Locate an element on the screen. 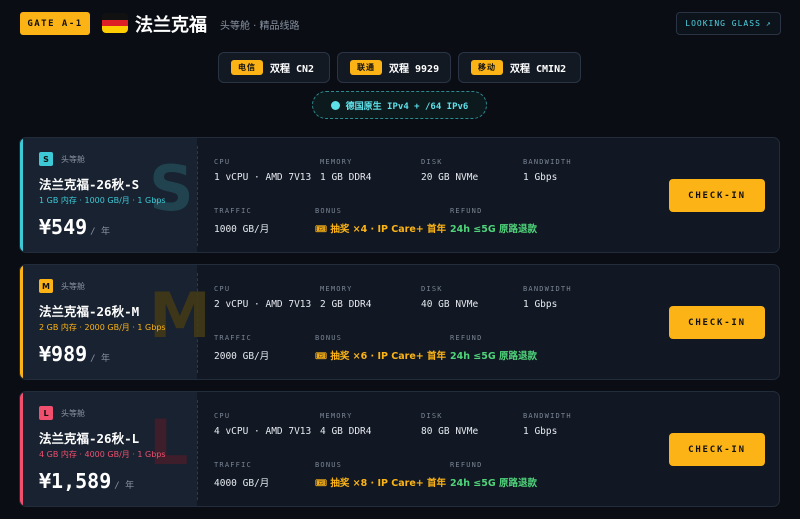 The width and height of the screenshot is (800, 519). spec-value: 20 GB NVMe is located at coordinates (450, 177).